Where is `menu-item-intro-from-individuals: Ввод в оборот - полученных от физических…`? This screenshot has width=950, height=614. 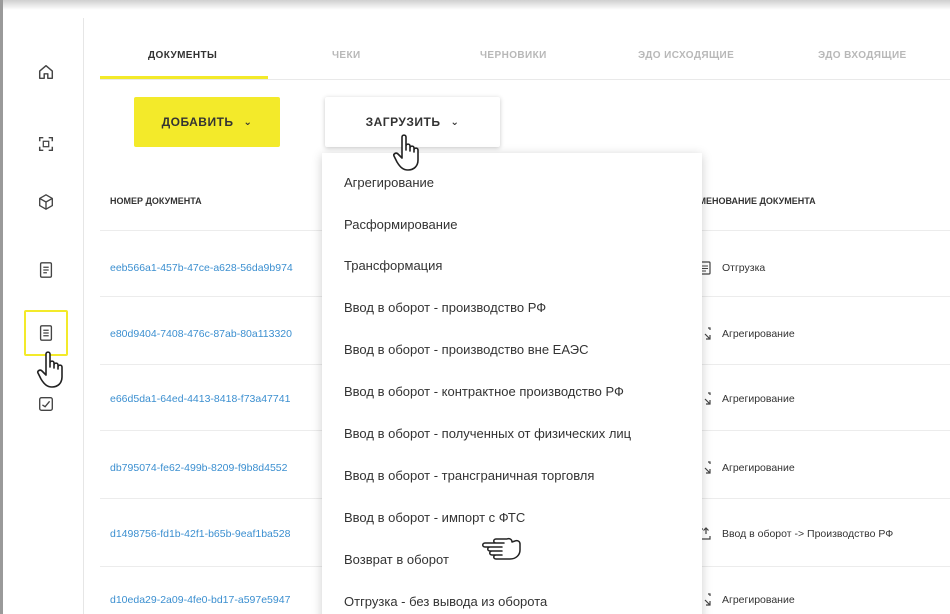 menu-item-intro-from-individuals: Ввод в оборот - полученных от физических… is located at coordinates (487, 433).